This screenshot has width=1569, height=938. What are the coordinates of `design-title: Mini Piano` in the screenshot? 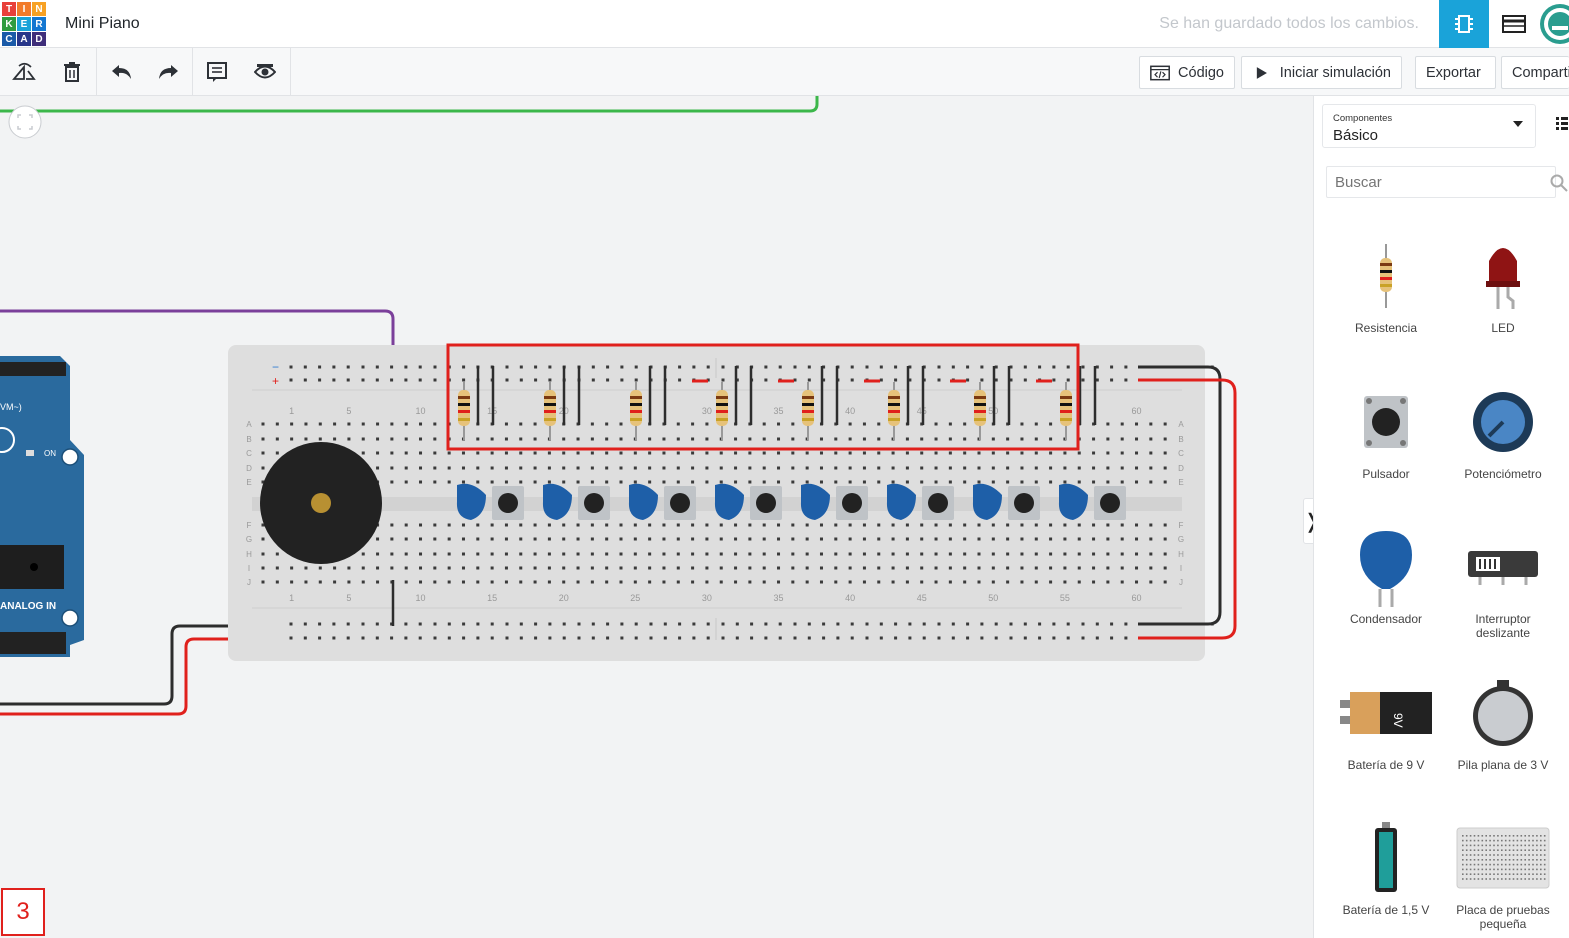 It's located at (102, 24).